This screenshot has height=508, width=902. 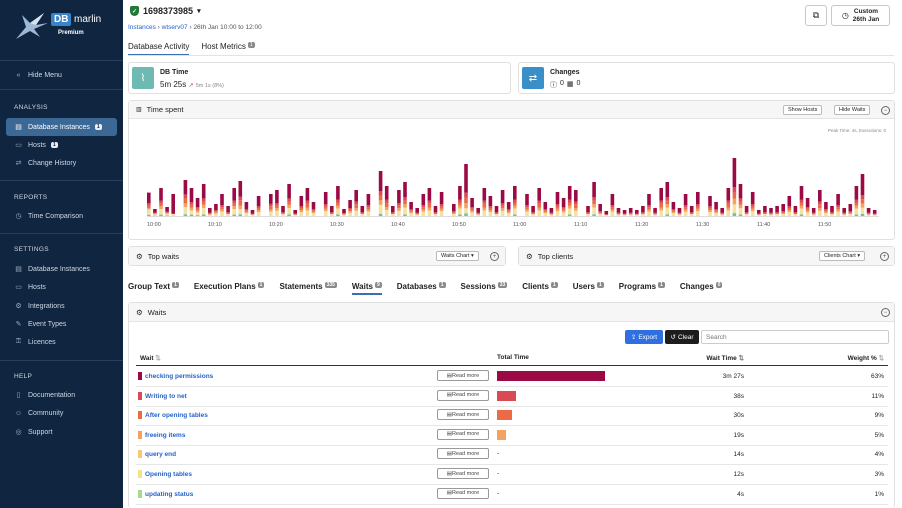 I want to click on read-more-button: ▤ Read more, so click(x=463, y=434).